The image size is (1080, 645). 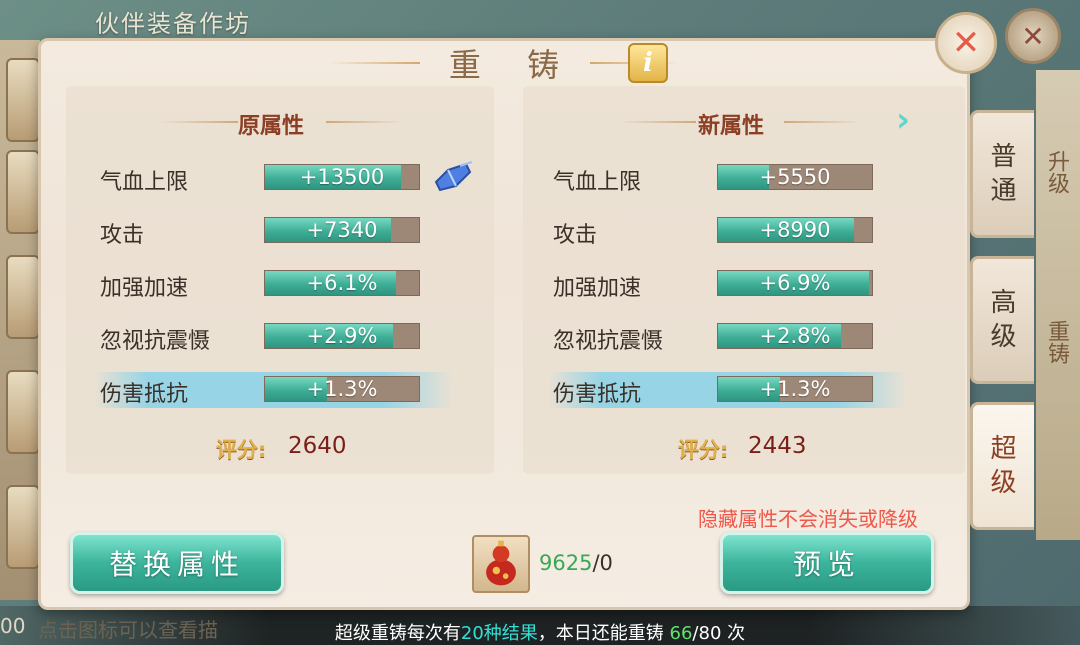 What do you see at coordinates (155, 341) in the screenshot?
I see `original-attr-label: 忽视抗震慑` at bounding box center [155, 341].